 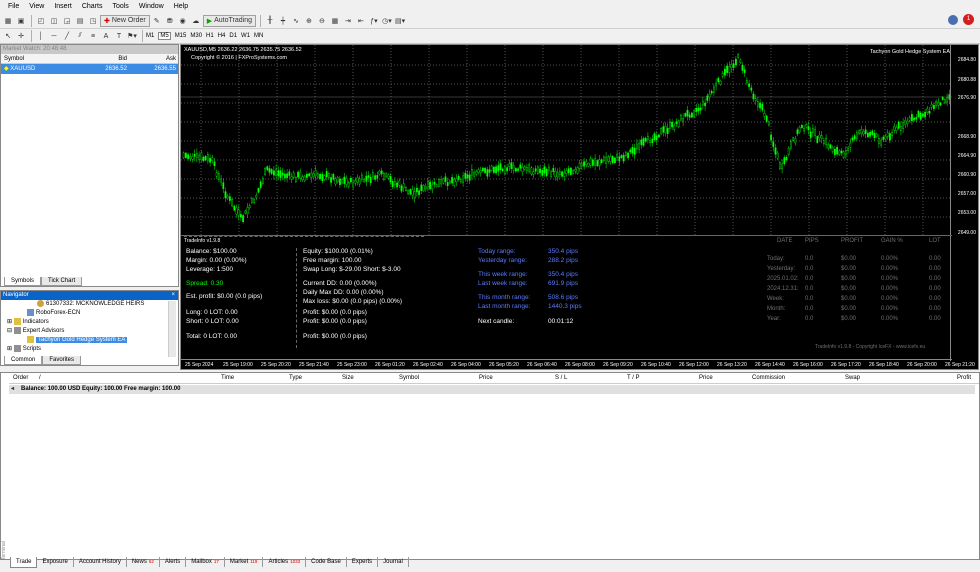 I want to click on col-type: Type, so click(x=295, y=378).